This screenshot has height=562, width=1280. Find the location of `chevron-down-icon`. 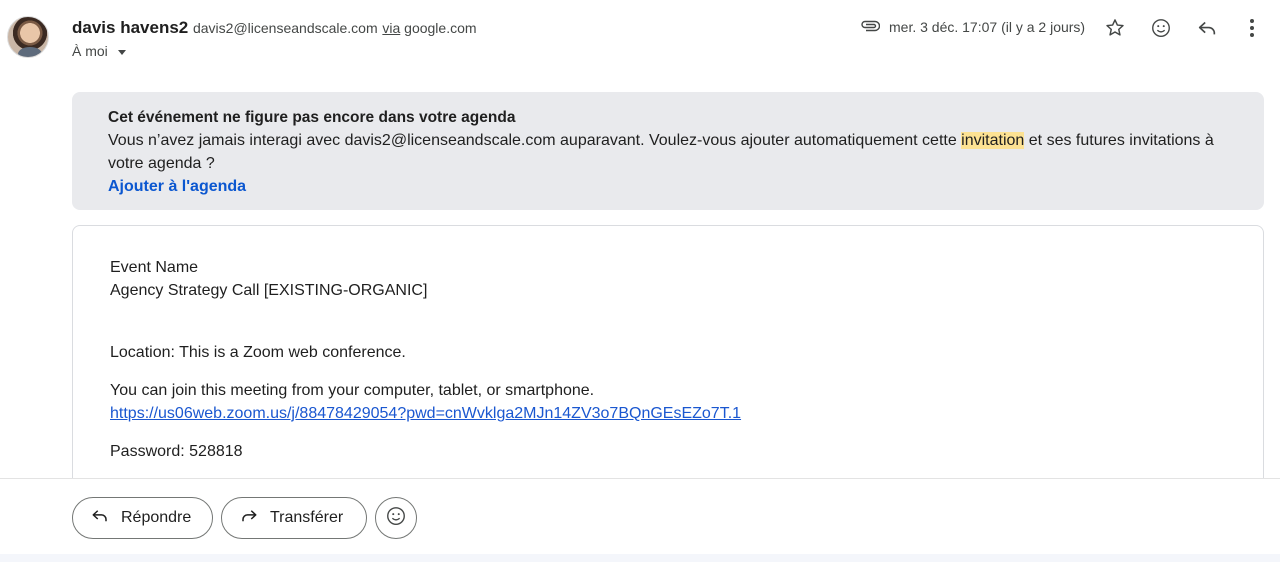

chevron-down-icon is located at coordinates (121, 52).